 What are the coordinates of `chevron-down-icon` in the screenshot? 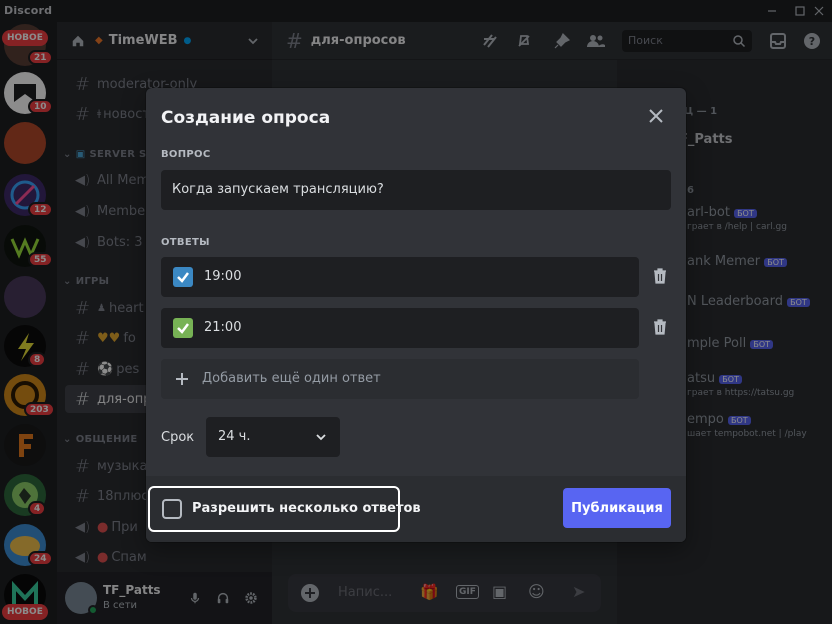 It's located at (321, 437).